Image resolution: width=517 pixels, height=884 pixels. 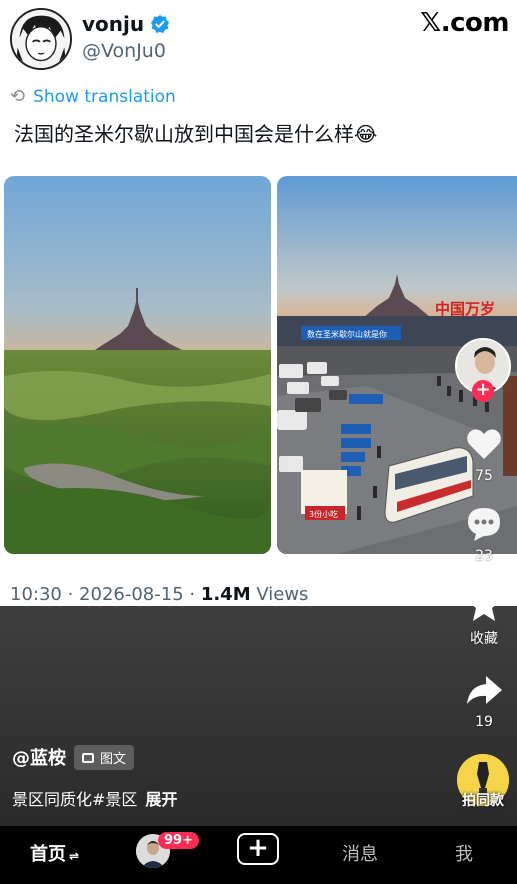 What do you see at coordinates (258, 849) in the screenshot?
I see `create-post-button: +` at bounding box center [258, 849].